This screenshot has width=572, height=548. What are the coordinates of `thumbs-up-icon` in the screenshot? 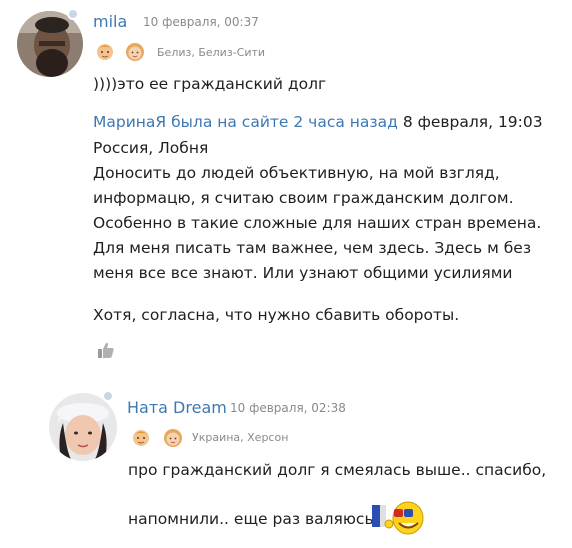 It's located at (106, 350).